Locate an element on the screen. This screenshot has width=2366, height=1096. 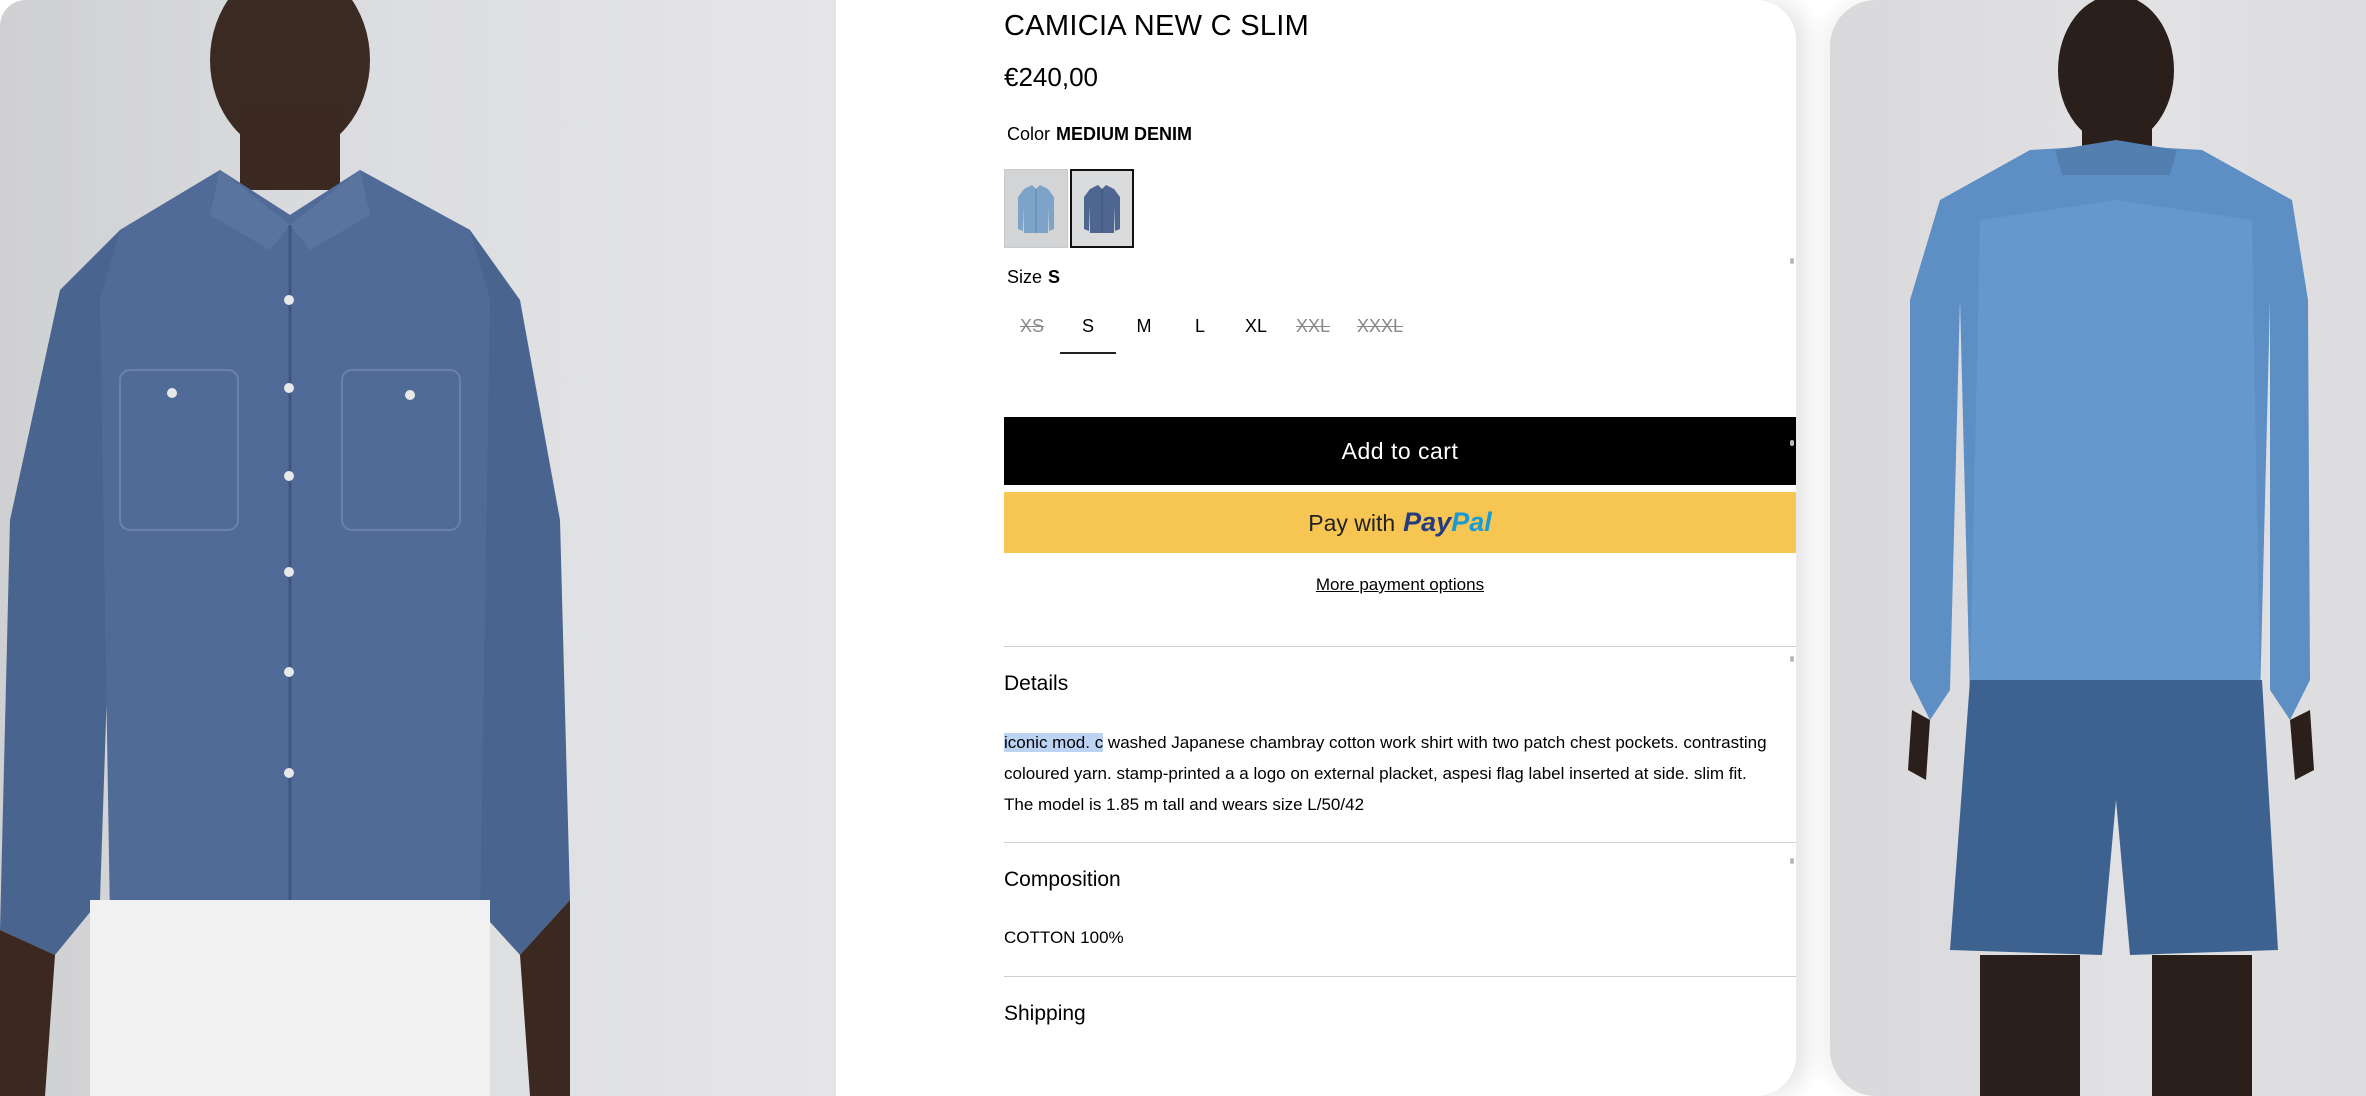
size-value: S is located at coordinates (1054, 277).